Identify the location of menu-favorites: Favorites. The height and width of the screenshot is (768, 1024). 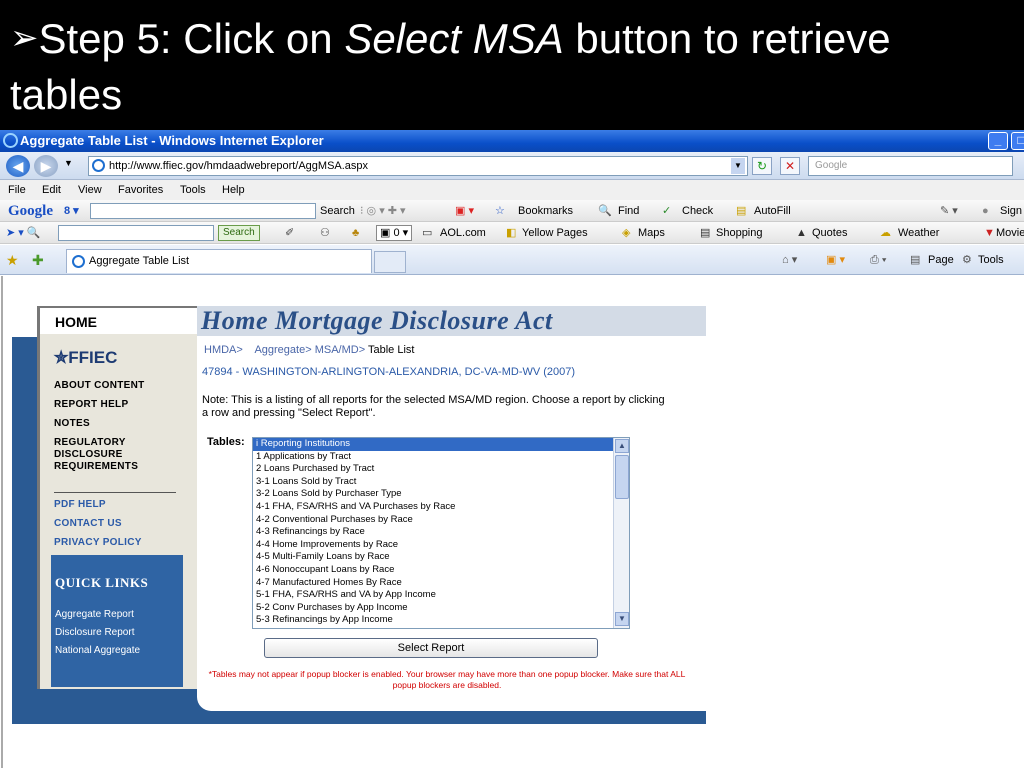
(140, 190).